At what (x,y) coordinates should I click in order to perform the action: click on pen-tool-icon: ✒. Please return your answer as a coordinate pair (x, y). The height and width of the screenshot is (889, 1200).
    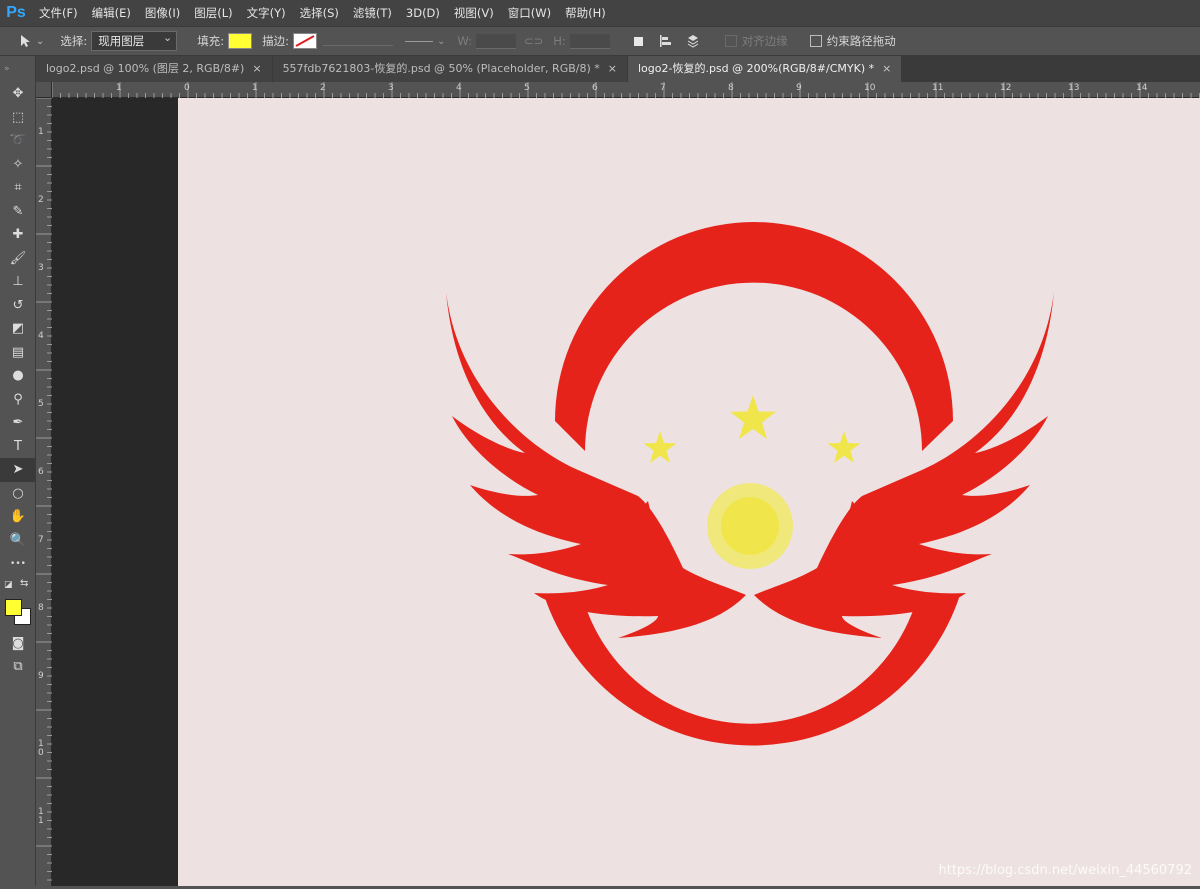
    Looking at the image, I should click on (18, 423).